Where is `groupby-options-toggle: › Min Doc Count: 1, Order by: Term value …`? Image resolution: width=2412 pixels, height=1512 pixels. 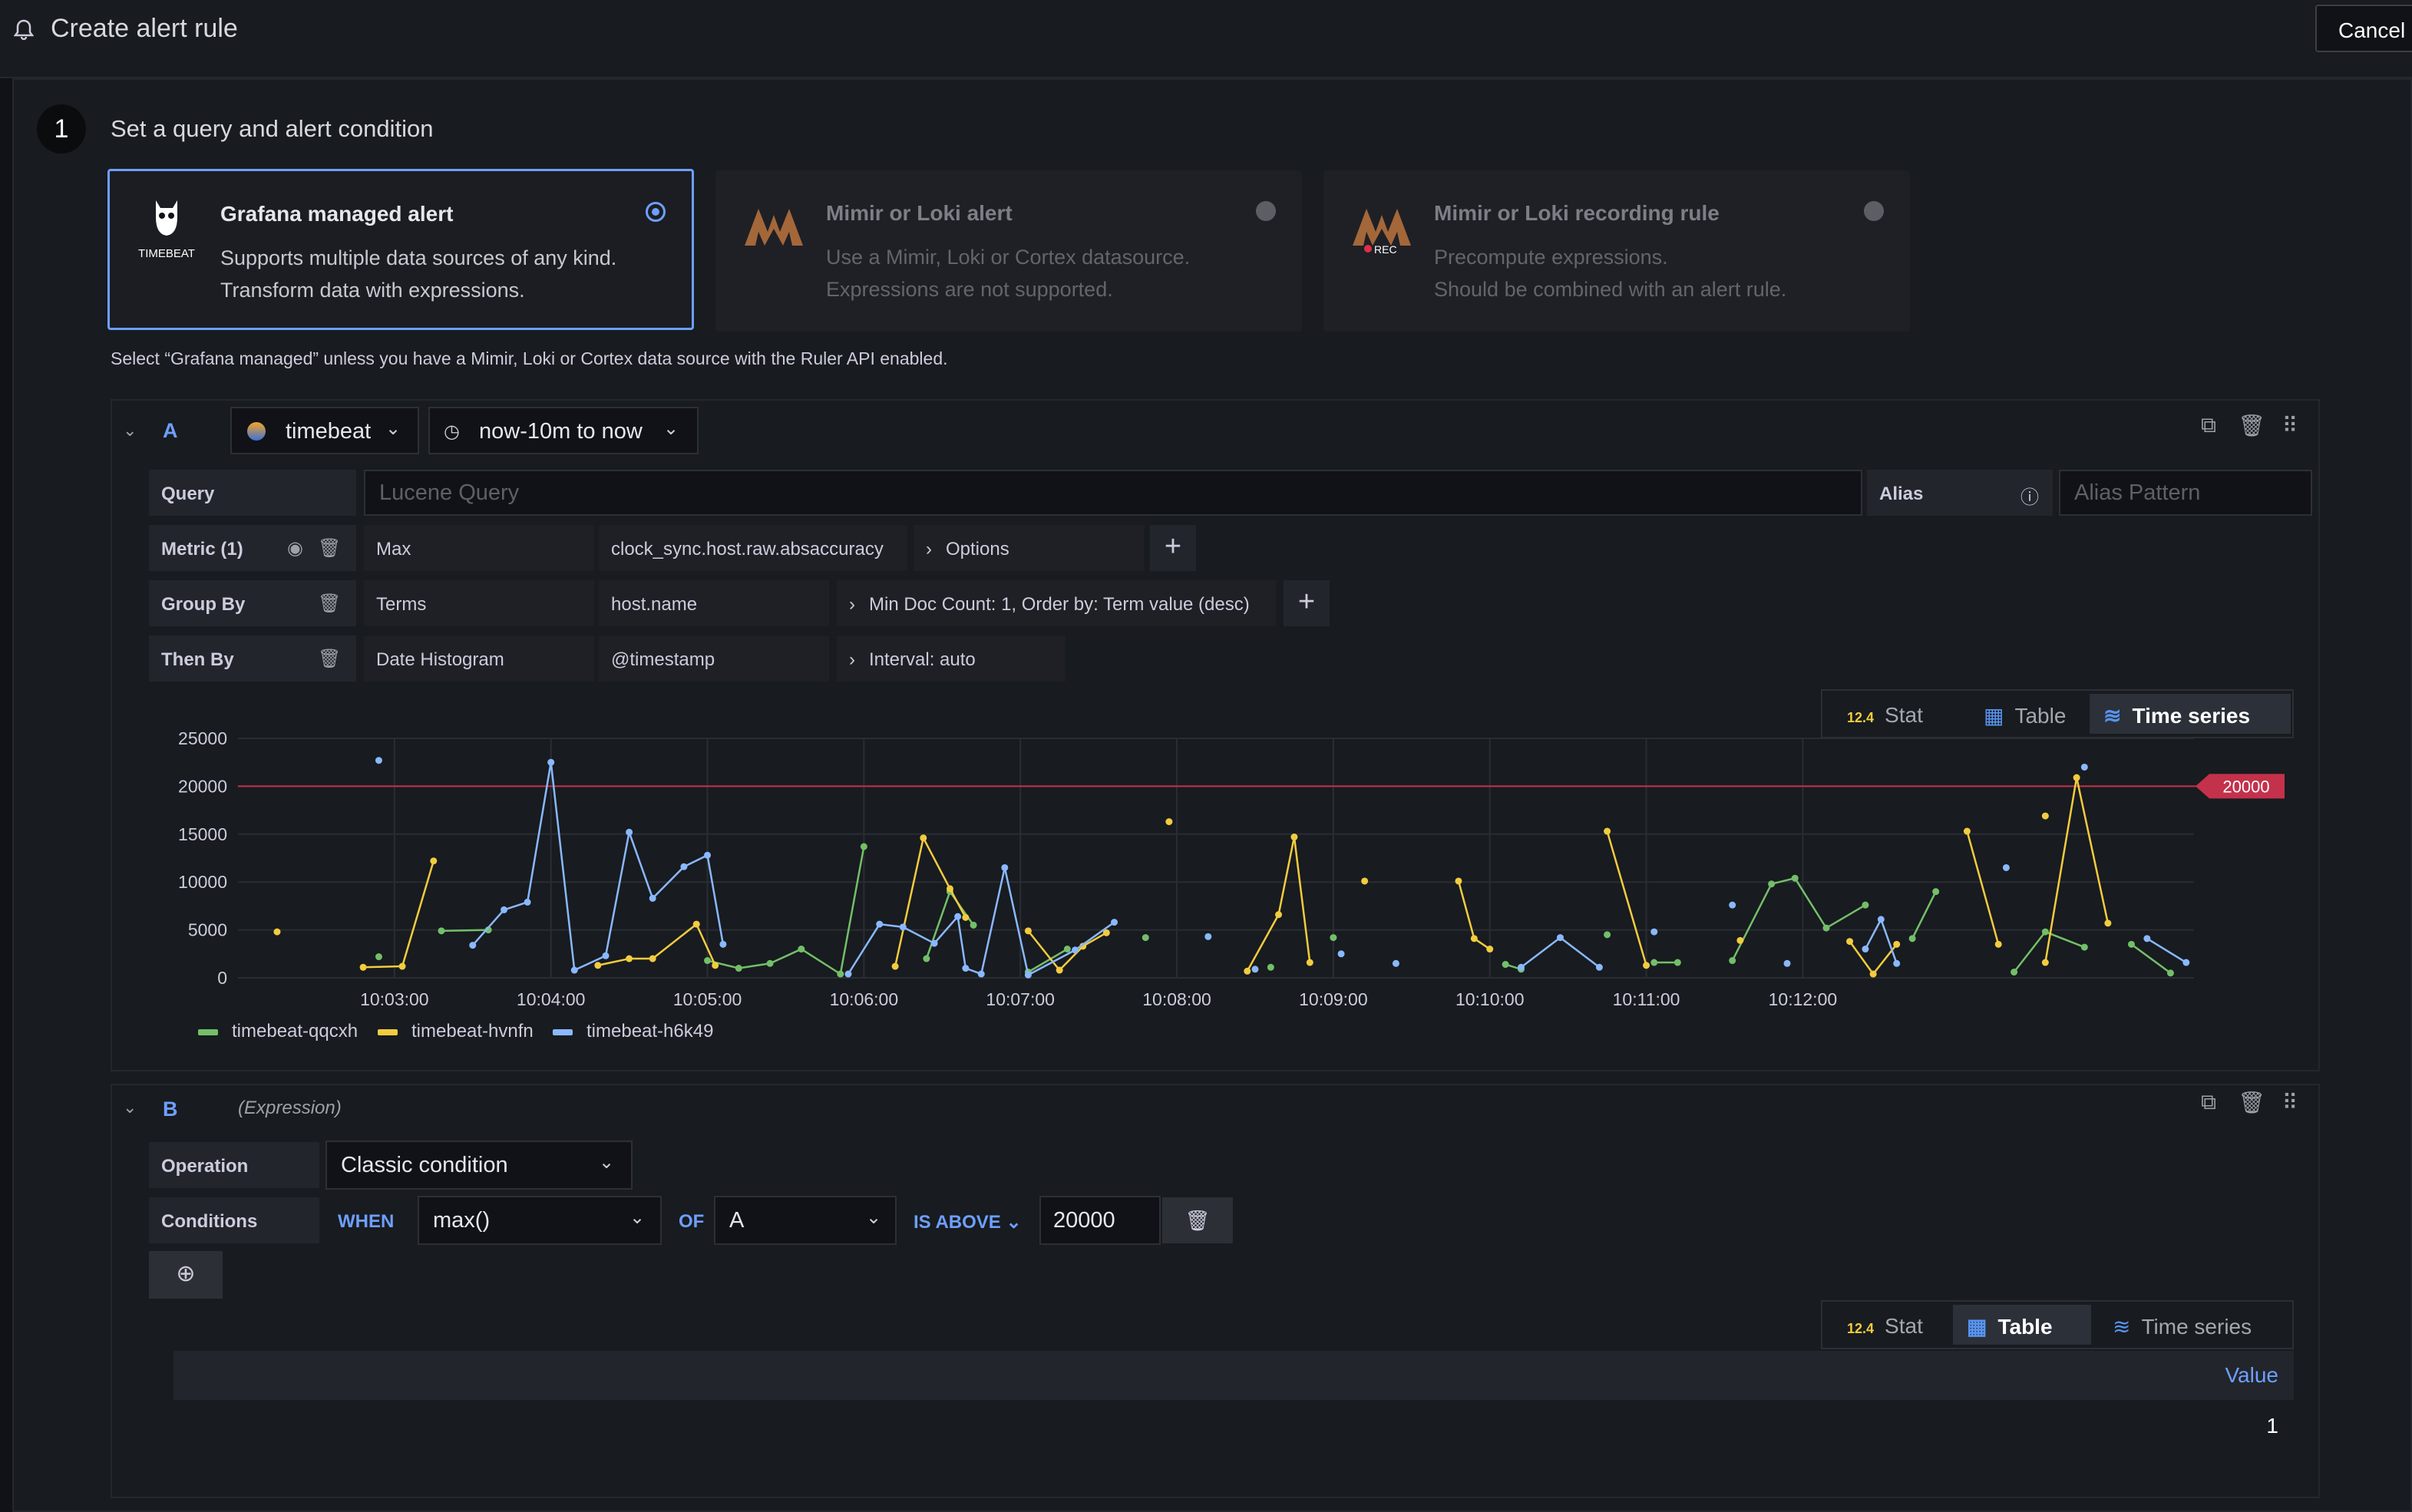 groupby-options-toggle: › Min Doc Count: 1, Order by: Term value … is located at coordinates (1056, 603).